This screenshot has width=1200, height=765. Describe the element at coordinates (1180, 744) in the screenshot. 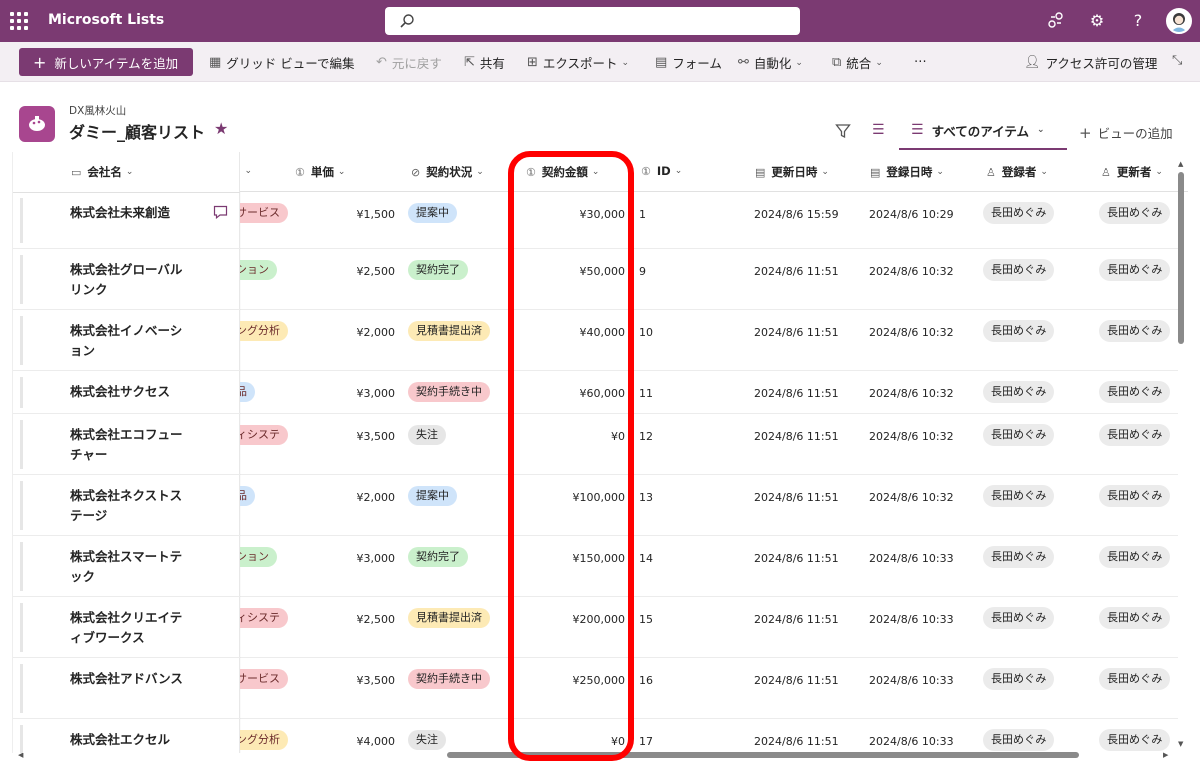

I see `scroll-down-arrow-icon: ▼` at that location.